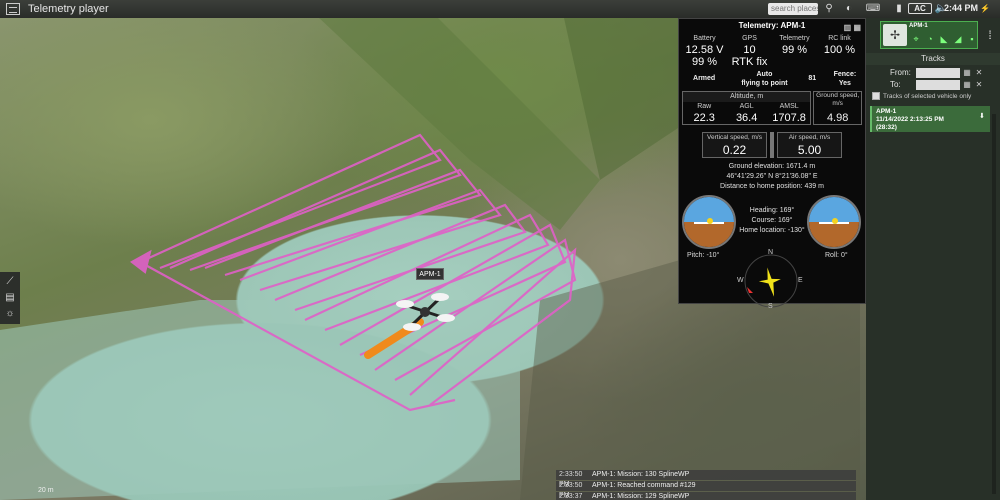  I want to click on gps-fix: RTK fix, so click(749, 62).